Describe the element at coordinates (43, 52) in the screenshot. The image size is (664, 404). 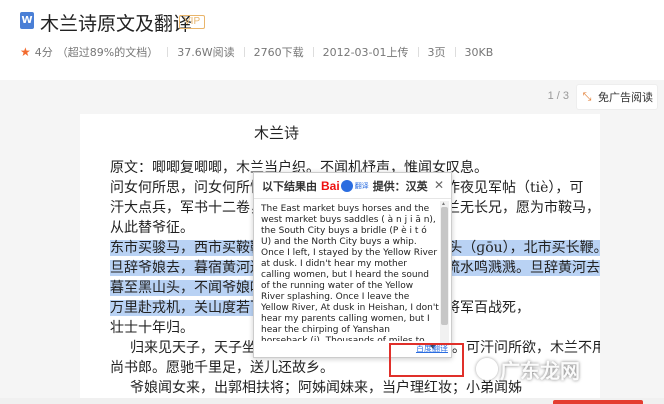
I see `doc-rating: 4分` at that location.